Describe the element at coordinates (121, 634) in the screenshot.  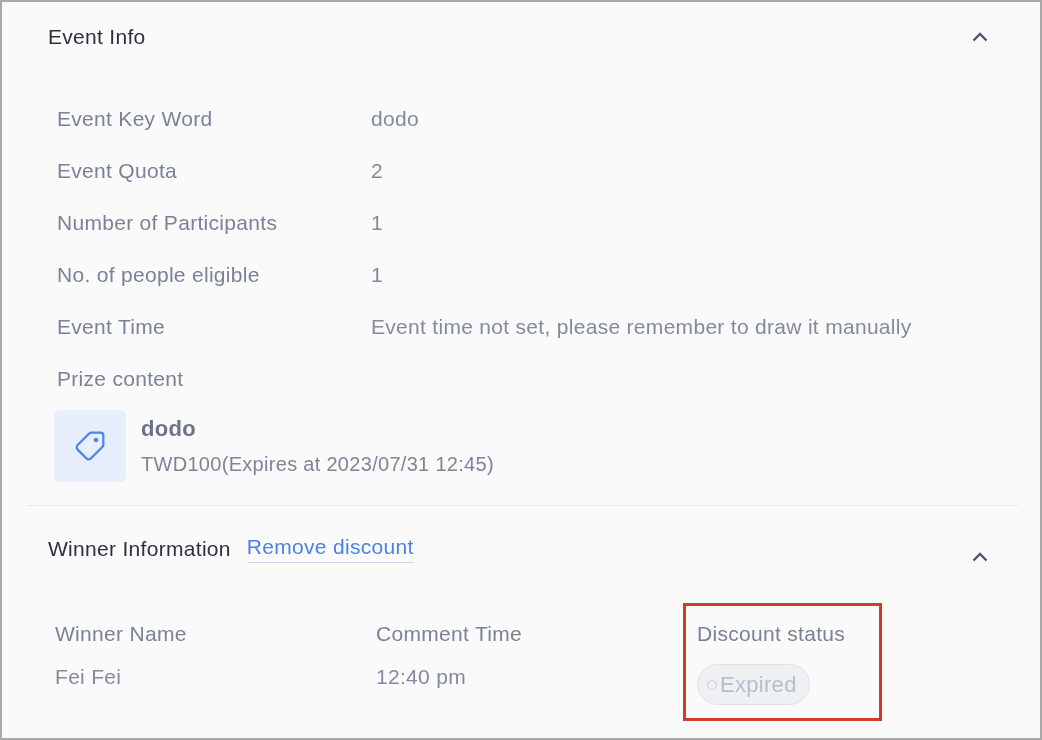
I see `column-header: Winner Name` at that location.